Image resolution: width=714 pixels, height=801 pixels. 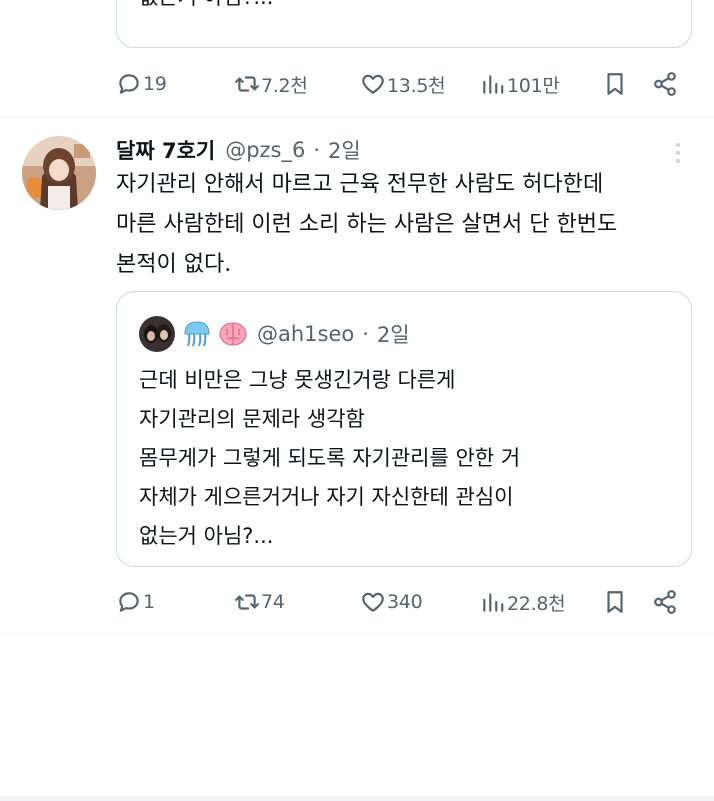 I want to click on reply-count: 1, so click(x=149, y=602).